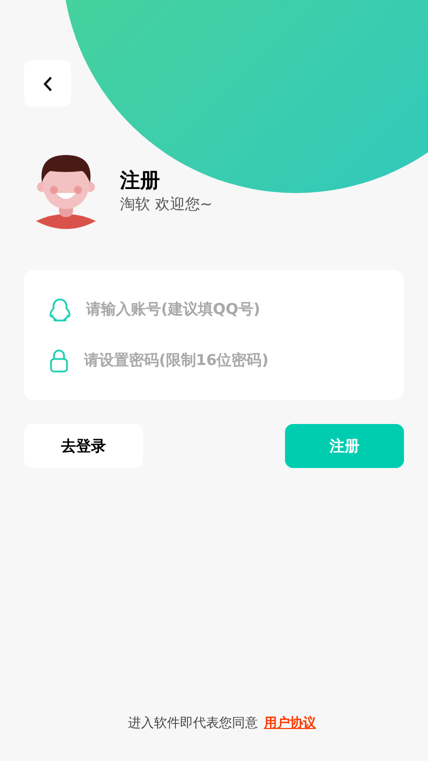  I want to click on input-field: 请设置密码(限制16位密码), so click(239, 360).